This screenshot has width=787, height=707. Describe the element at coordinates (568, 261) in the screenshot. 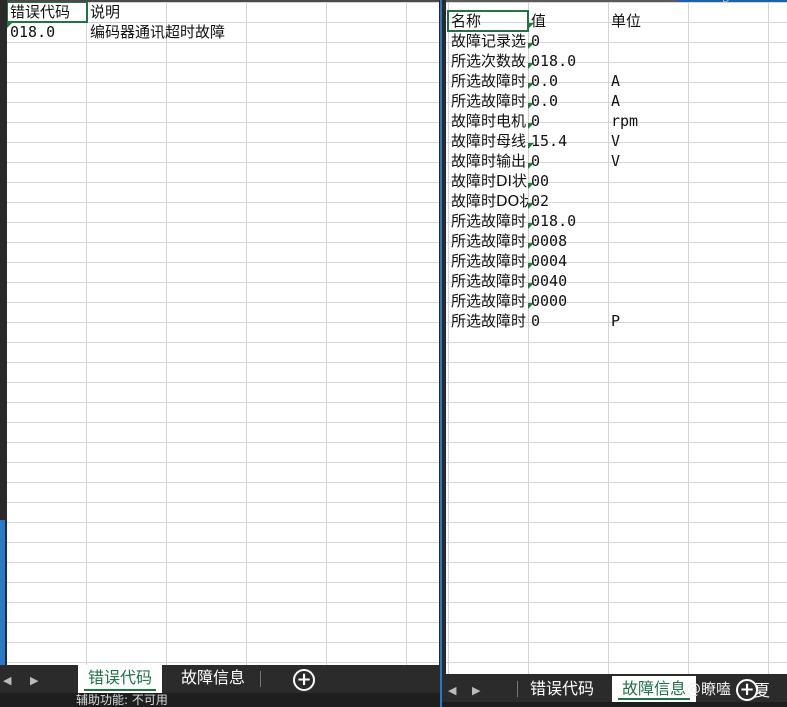

I see `row-value-cell: 0004` at that location.